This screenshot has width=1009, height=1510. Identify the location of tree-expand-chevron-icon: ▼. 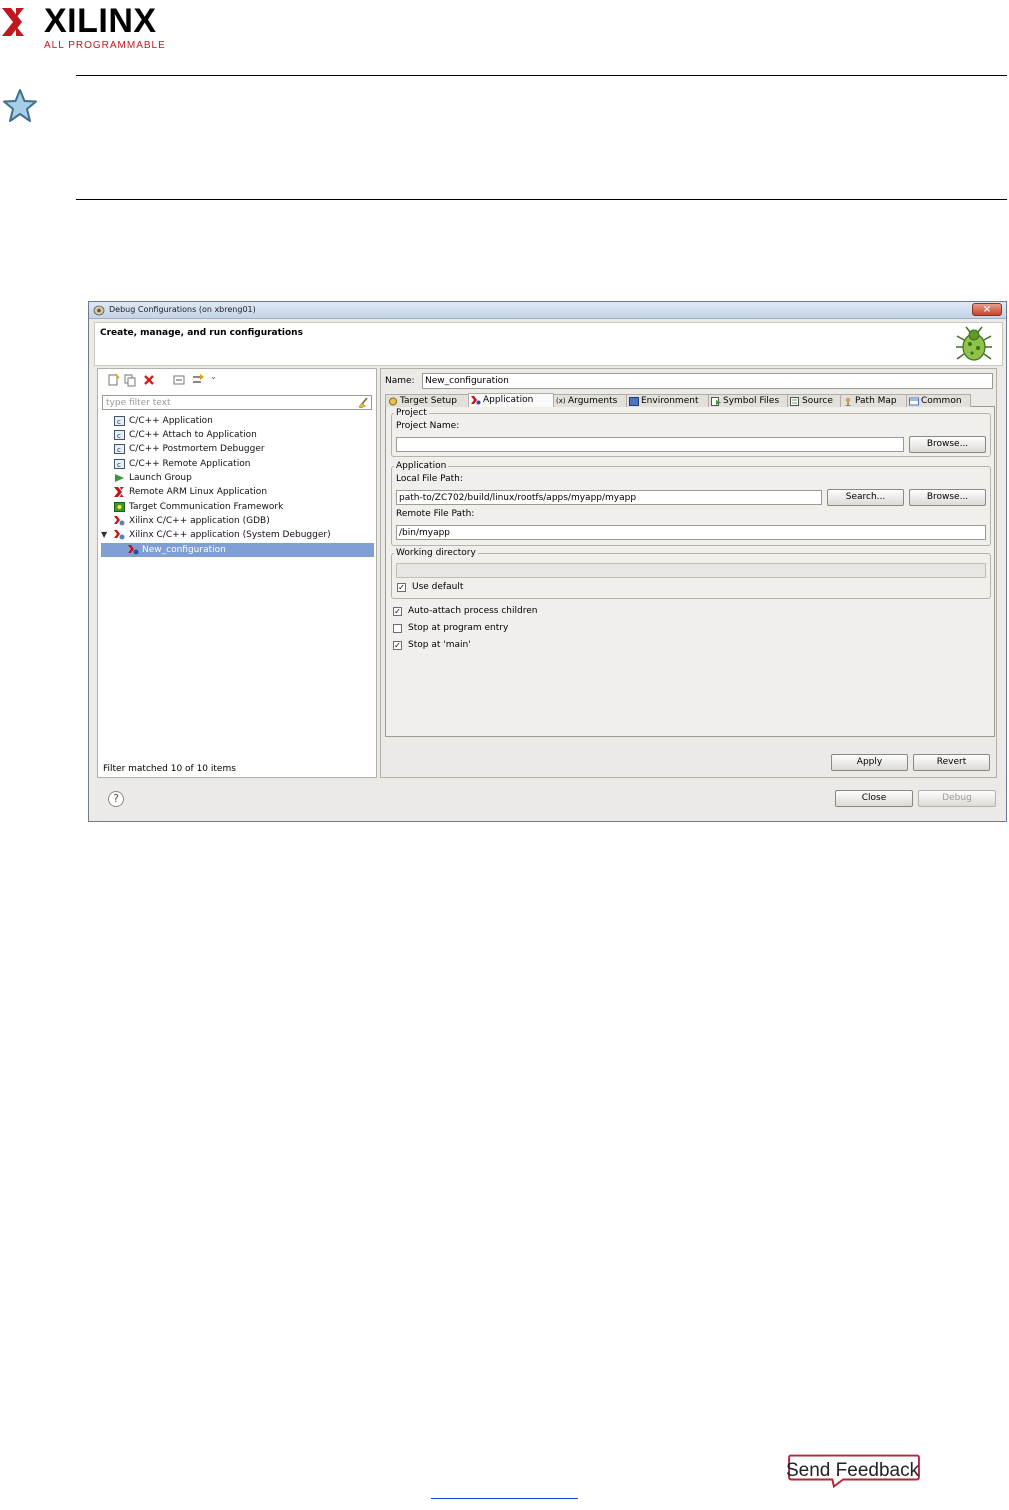
(104, 534).